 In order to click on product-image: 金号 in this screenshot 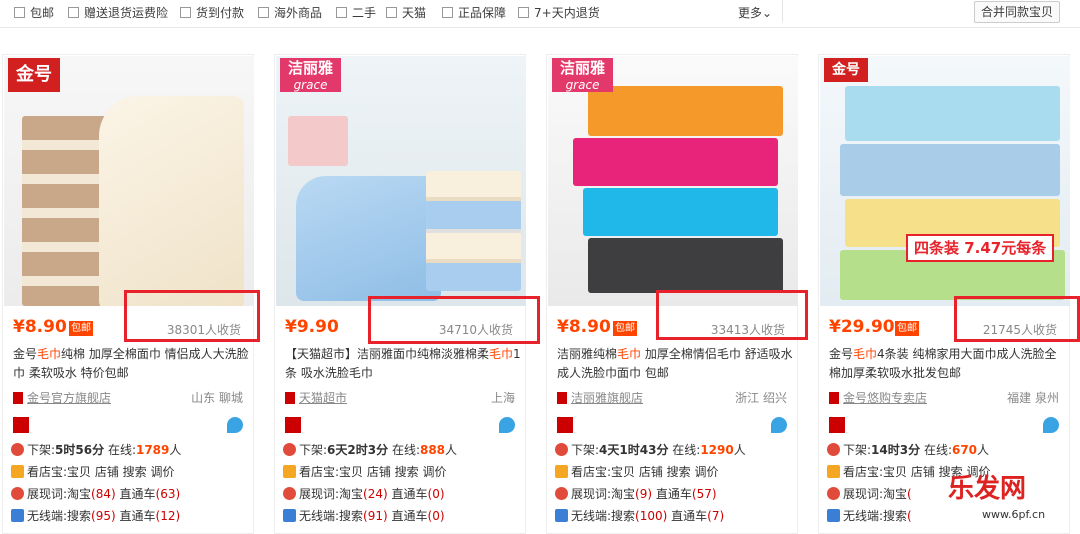, I will do `click(129, 181)`.